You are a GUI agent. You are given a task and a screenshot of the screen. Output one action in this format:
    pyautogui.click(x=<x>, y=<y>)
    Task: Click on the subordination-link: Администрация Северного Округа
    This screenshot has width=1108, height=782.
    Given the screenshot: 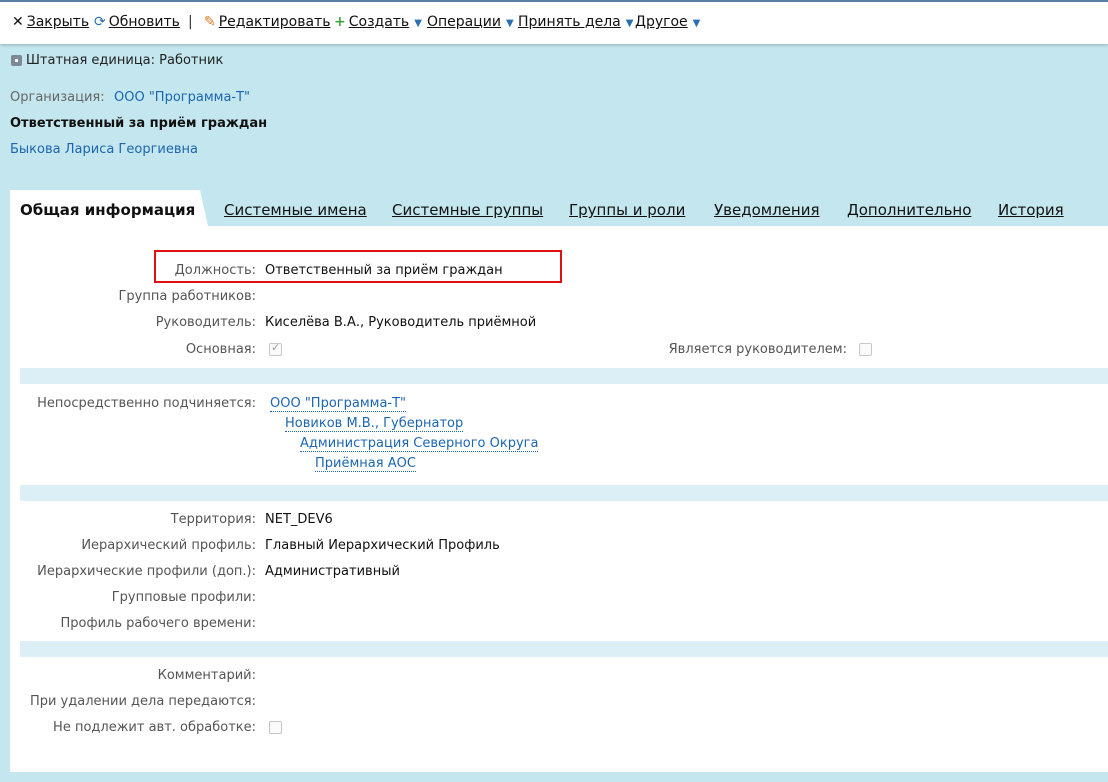 What is the action you would take?
    pyautogui.click(x=419, y=444)
    